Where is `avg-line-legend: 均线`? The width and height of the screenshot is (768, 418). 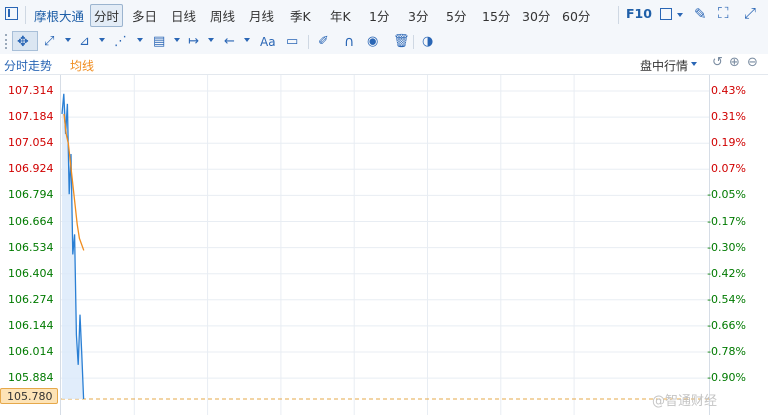 avg-line-legend: 均线 is located at coordinates (82, 66).